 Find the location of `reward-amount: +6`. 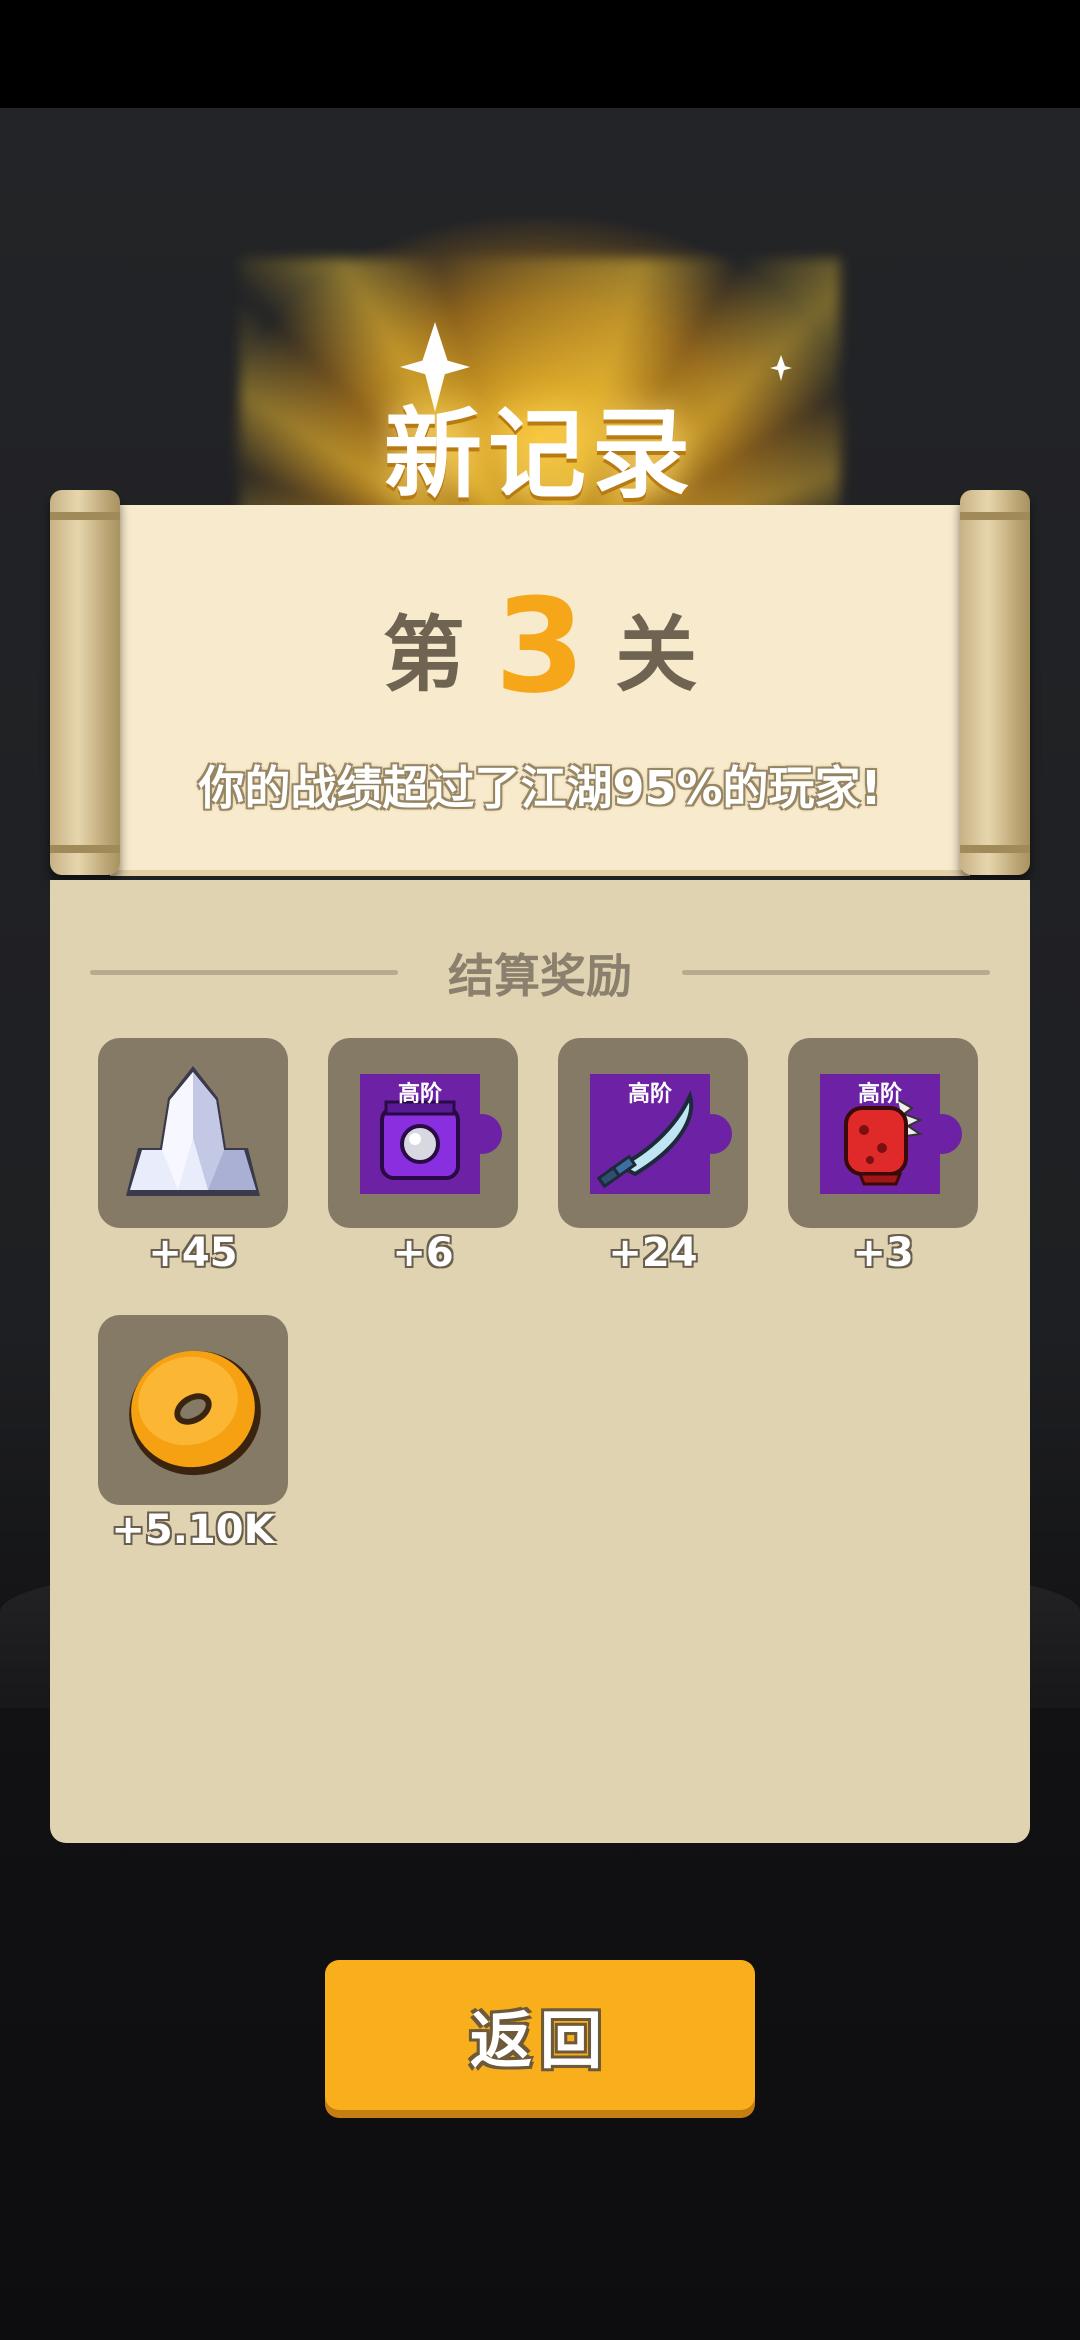

reward-amount: +6 is located at coordinates (423, 1253).